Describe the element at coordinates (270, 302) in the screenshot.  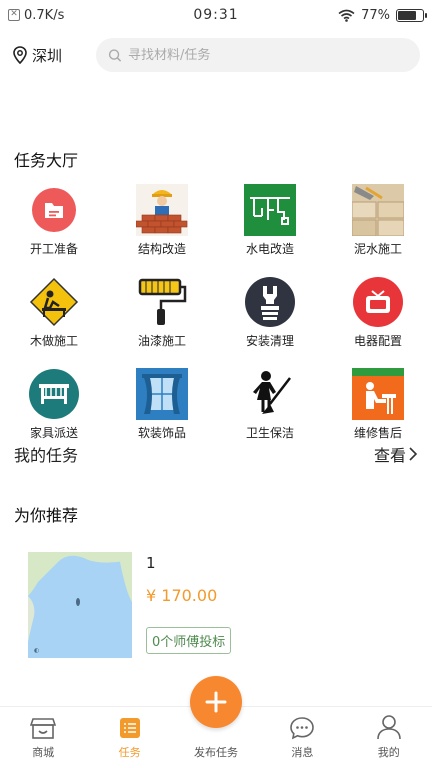
I see `installation-hand-icon` at that location.